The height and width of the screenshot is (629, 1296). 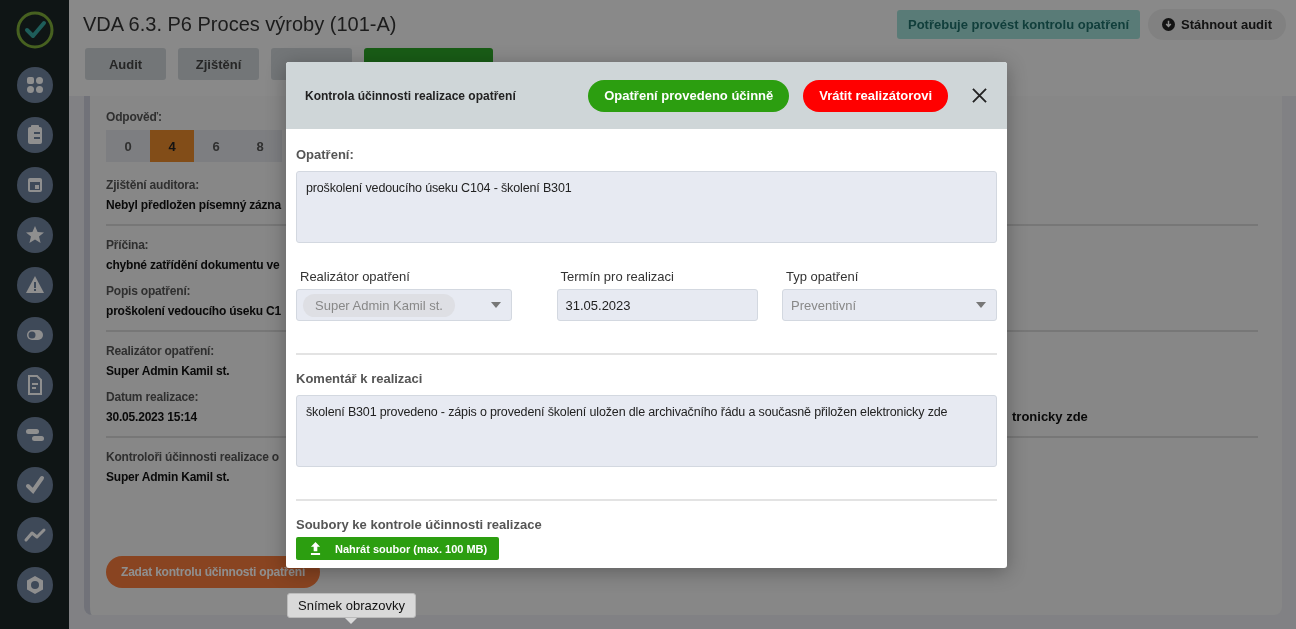 What do you see at coordinates (979, 95) in the screenshot?
I see `close-icon` at bounding box center [979, 95].